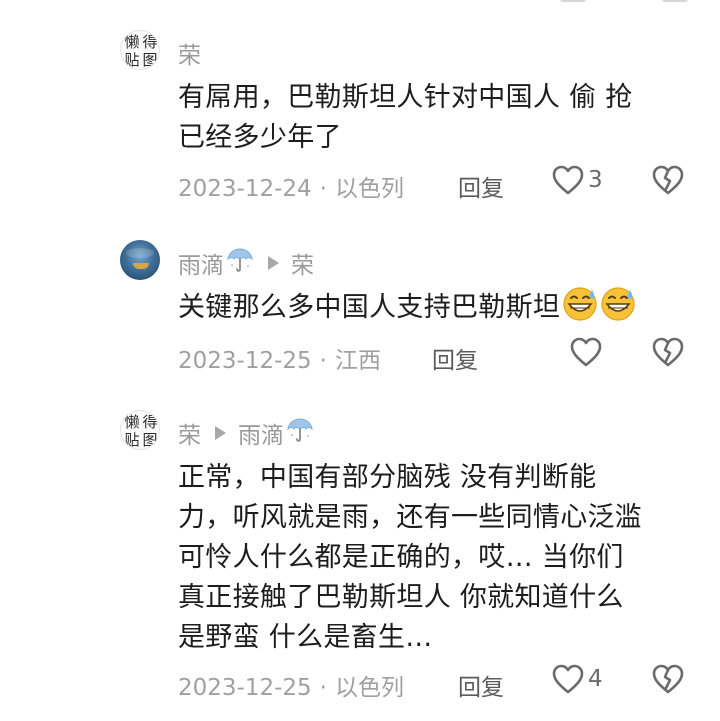 This screenshot has height=721, width=720. I want to click on comment-meta: 2023-12-25 · 江西, so click(279, 358).